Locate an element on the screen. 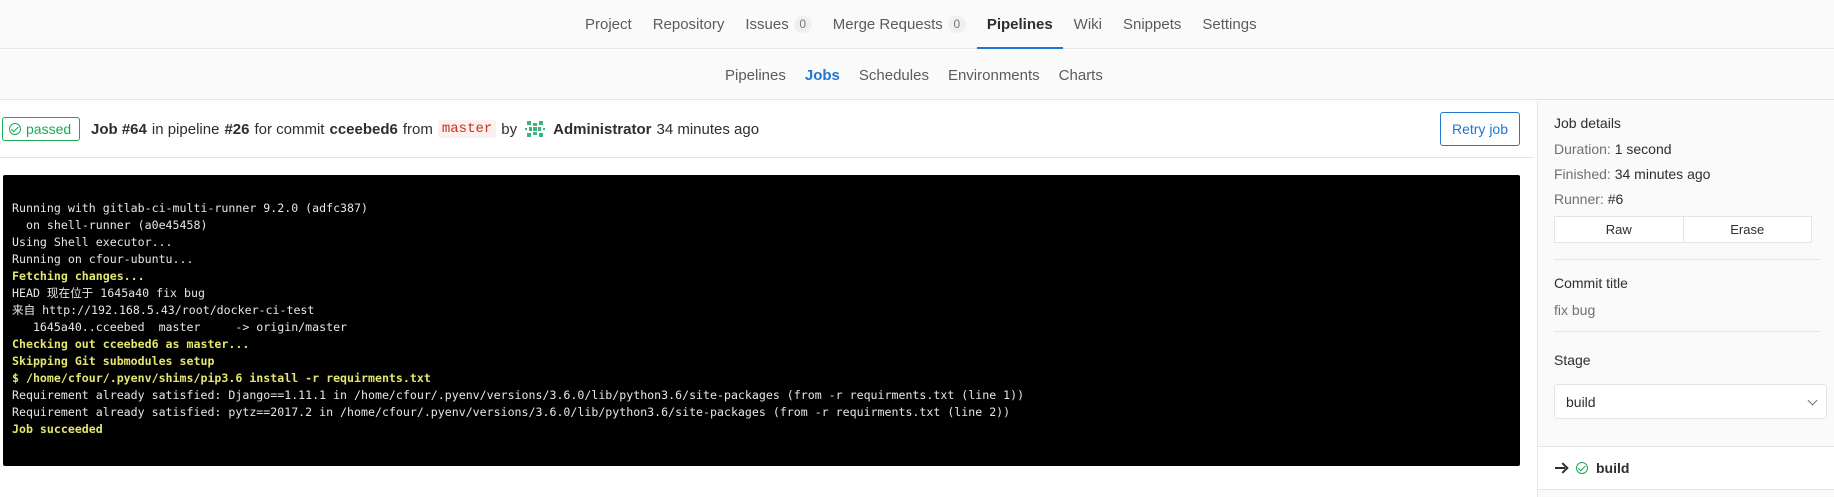 Image resolution: width=1834 pixels, height=497 pixels. tab-label: Project is located at coordinates (608, 24).